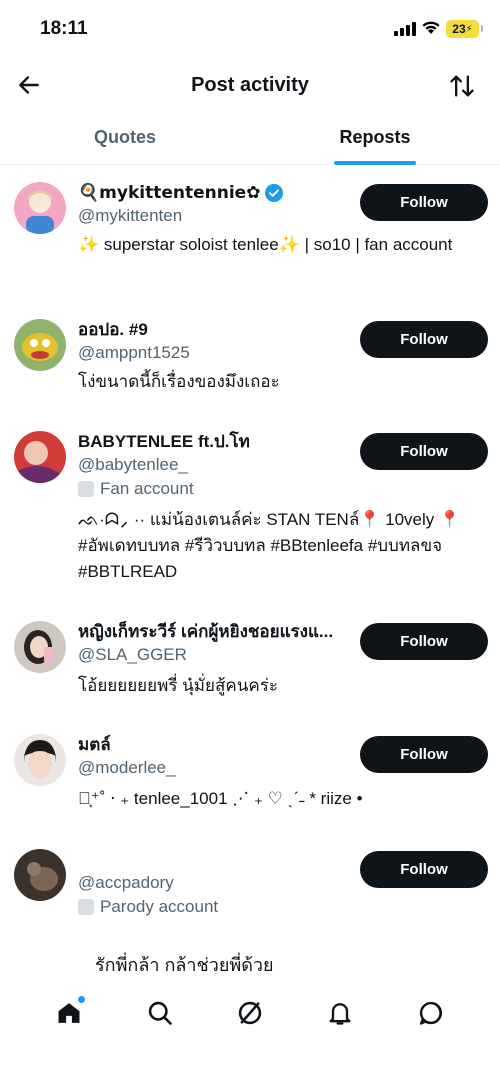 The height and width of the screenshot is (1082, 500). I want to click on nav-search, so click(160, 1013).